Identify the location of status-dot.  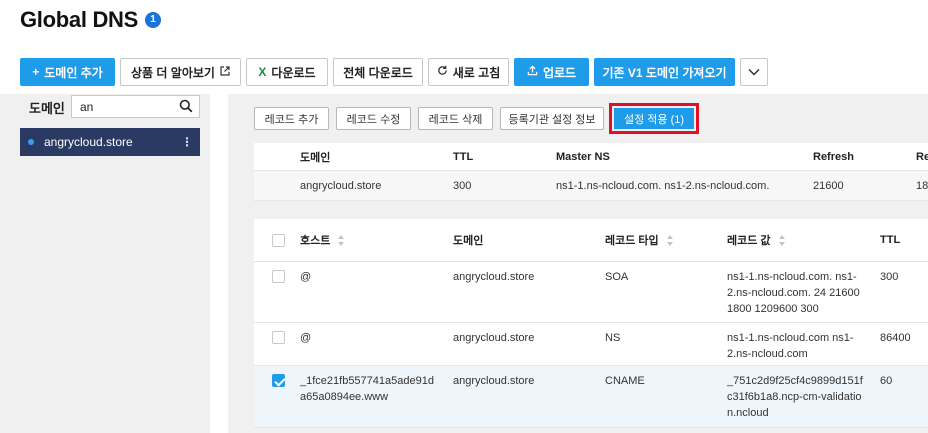
(31, 142).